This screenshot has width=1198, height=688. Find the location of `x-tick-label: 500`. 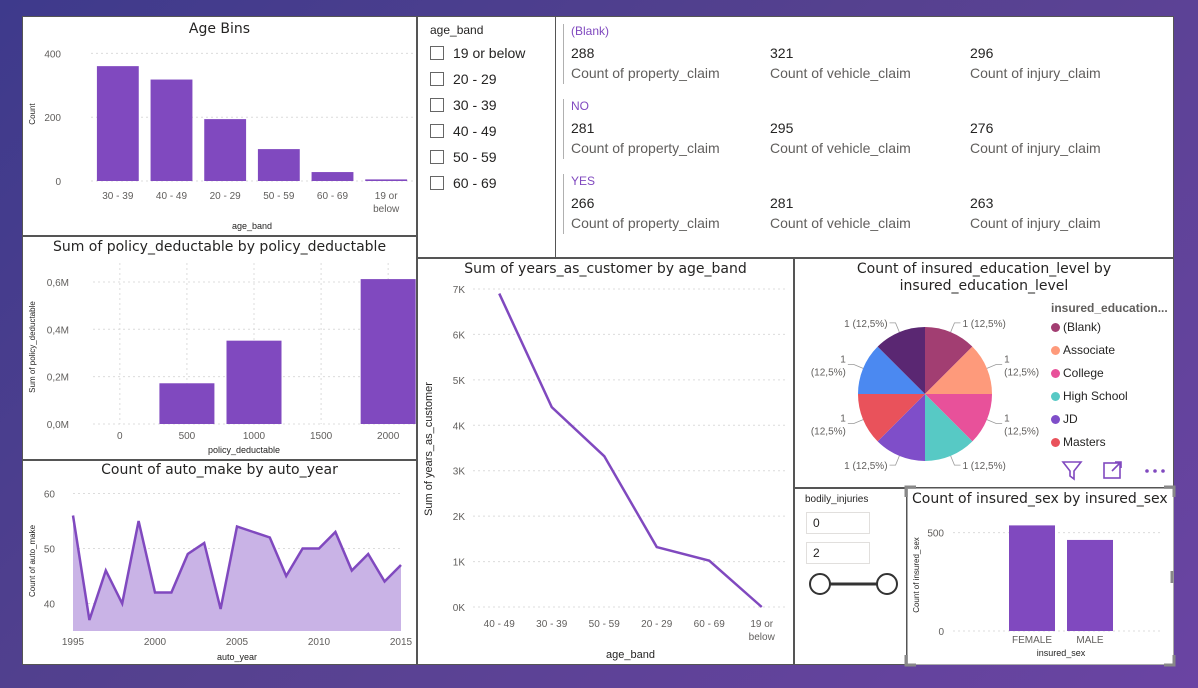

x-tick-label: 500 is located at coordinates (187, 436).